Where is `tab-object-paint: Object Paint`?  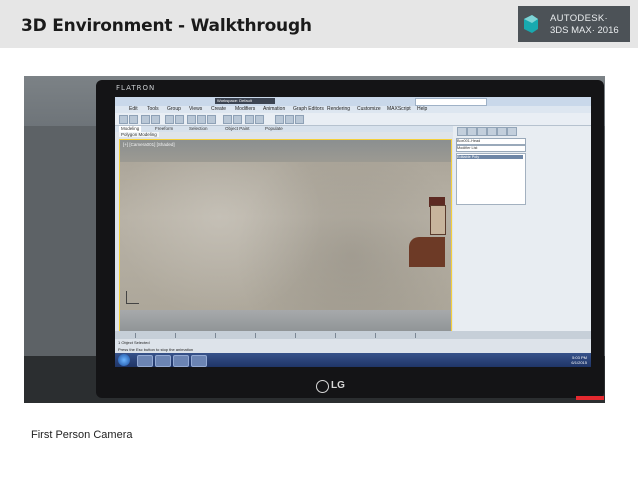
tab-object-paint: Object Paint is located at coordinates (237, 129).